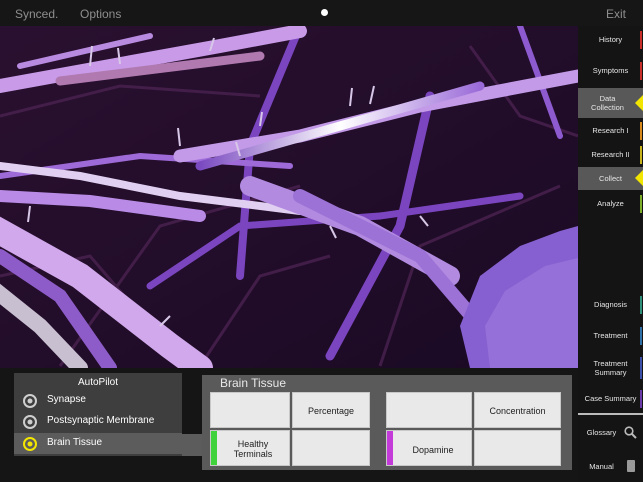  I want to click on sidebar-item-treatment: Treatment, so click(610, 336).